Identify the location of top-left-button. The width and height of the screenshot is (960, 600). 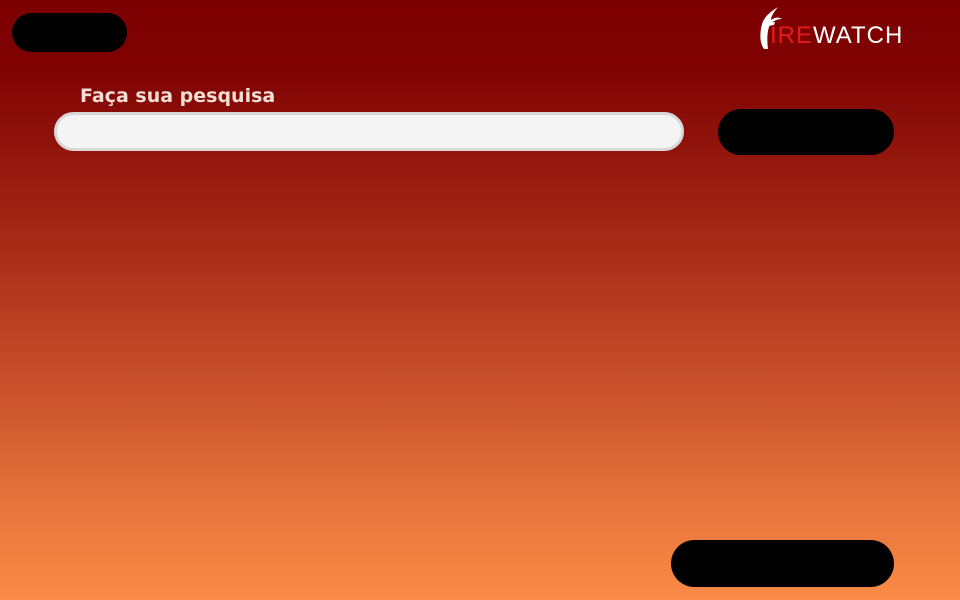
(69, 32).